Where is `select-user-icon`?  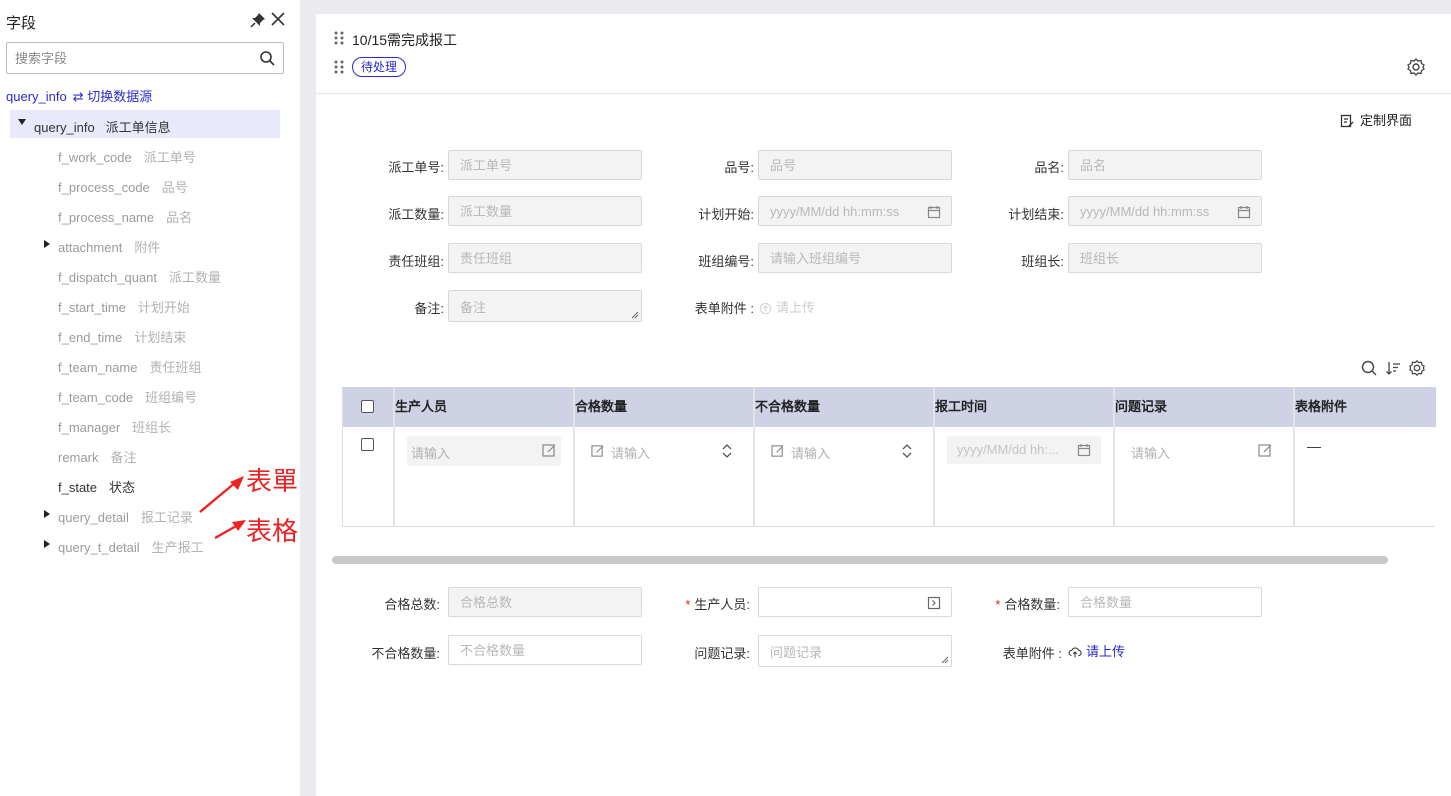 select-user-icon is located at coordinates (934, 603).